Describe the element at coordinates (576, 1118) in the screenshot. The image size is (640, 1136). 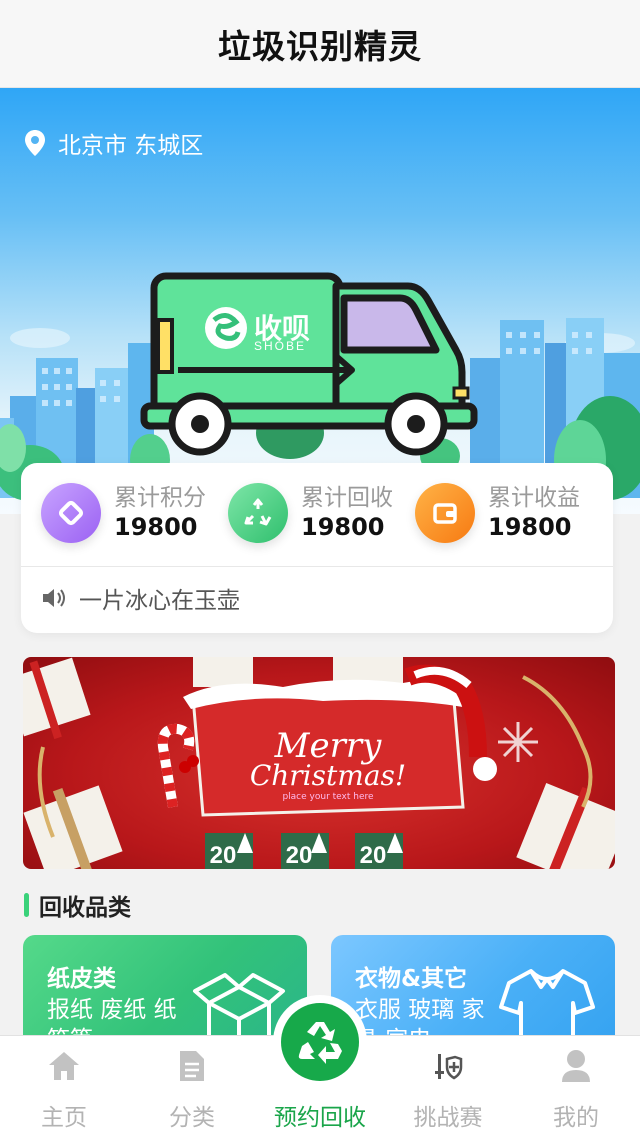
I see `tab-label: 我的` at that location.